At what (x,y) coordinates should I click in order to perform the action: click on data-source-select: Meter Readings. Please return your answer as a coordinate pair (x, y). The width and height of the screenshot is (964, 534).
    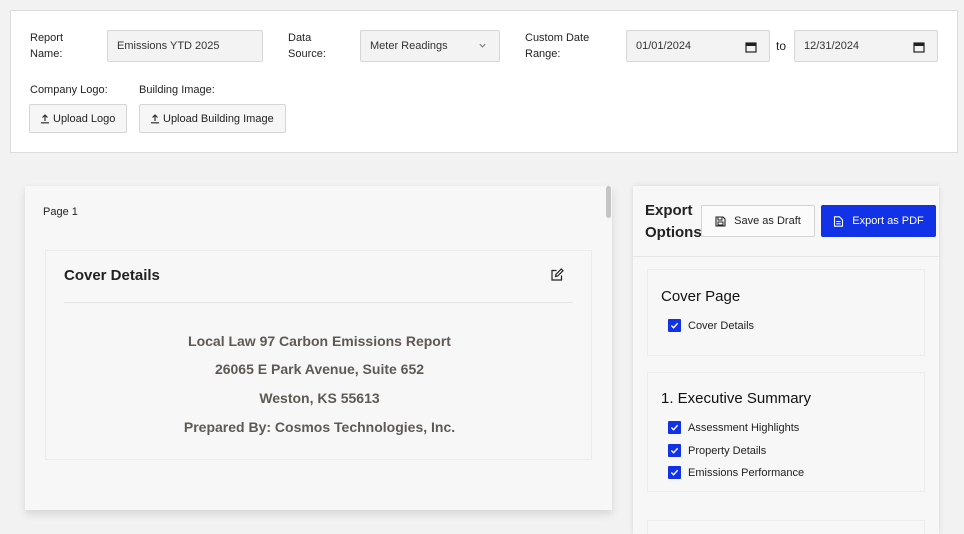
    Looking at the image, I should click on (430, 46).